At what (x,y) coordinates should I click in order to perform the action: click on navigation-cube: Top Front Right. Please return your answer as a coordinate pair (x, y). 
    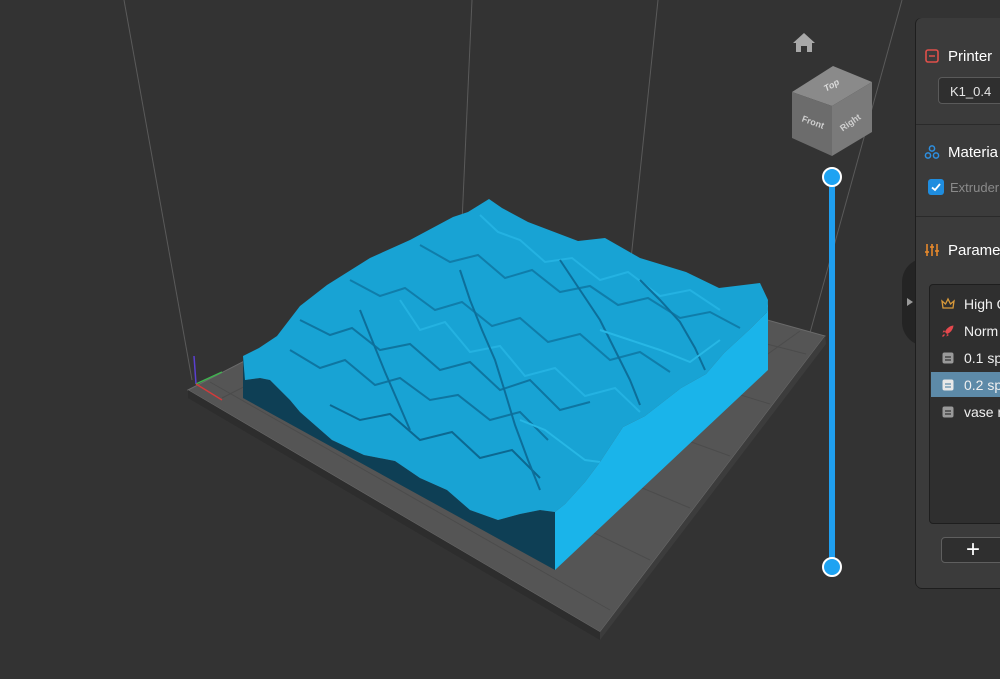
    Looking at the image, I should click on (833, 112).